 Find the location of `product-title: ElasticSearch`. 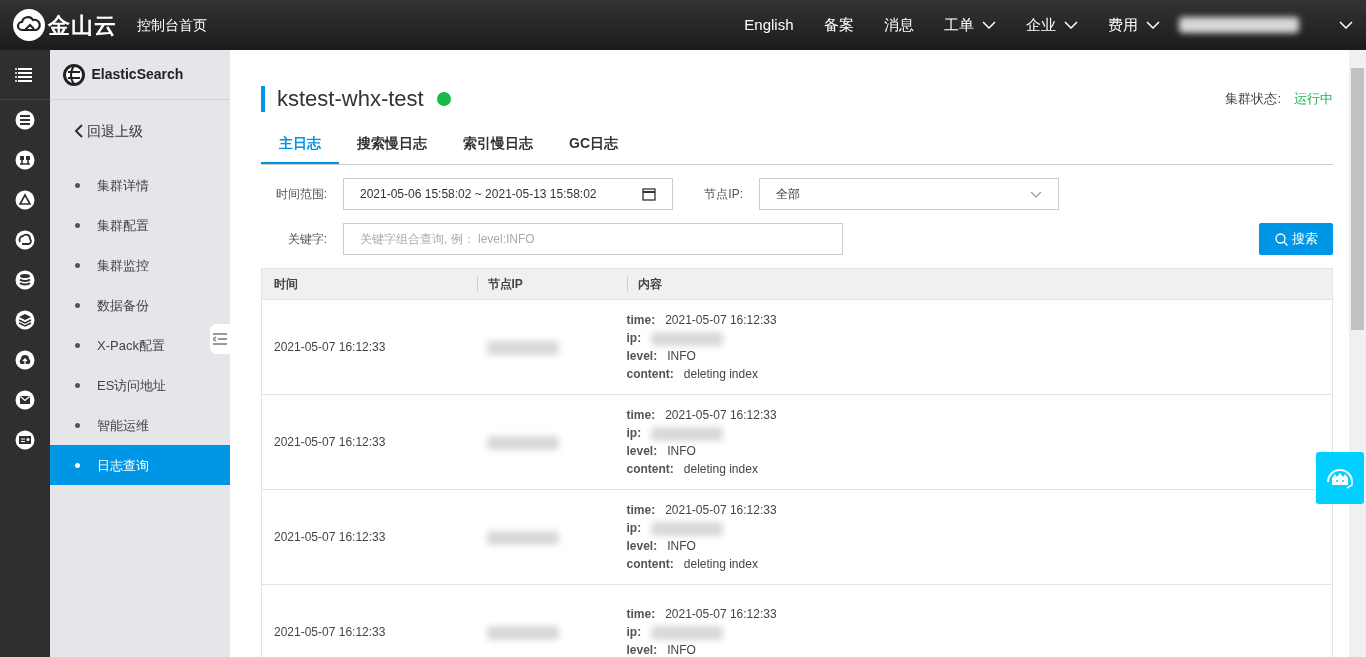

product-title: ElasticSearch is located at coordinates (137, 74).